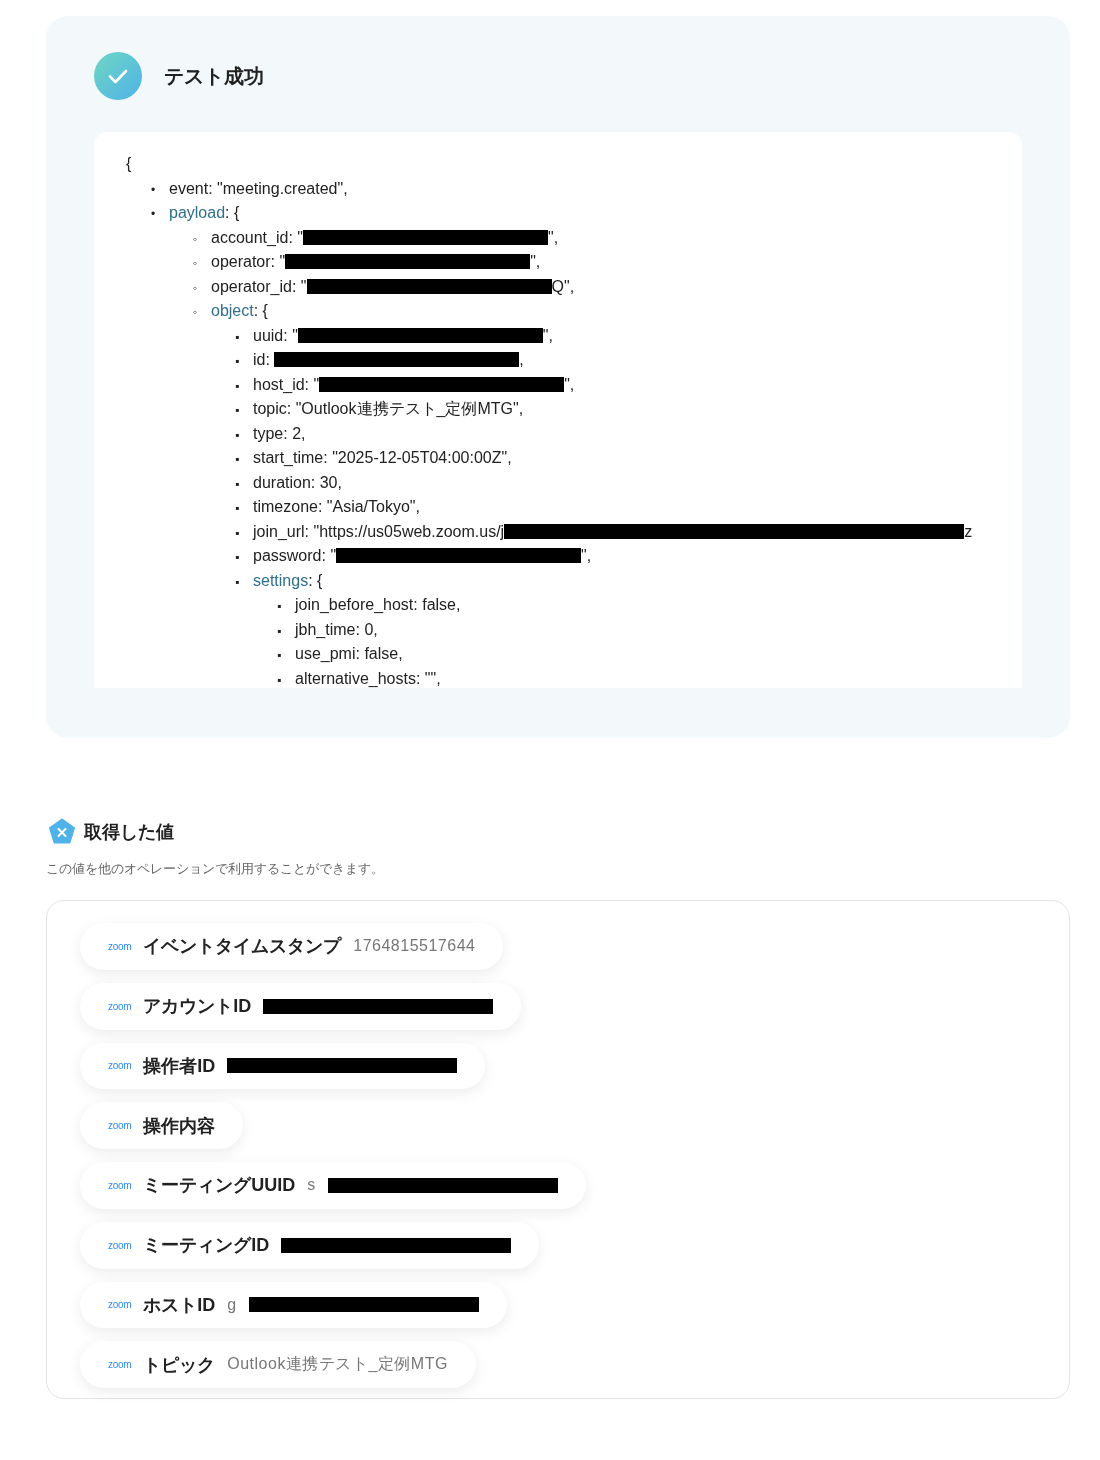  What do you see at coordinates (376, 262) in the screenshot?
I see `code-line: operator: " ",` at bounding box center [376, 262].